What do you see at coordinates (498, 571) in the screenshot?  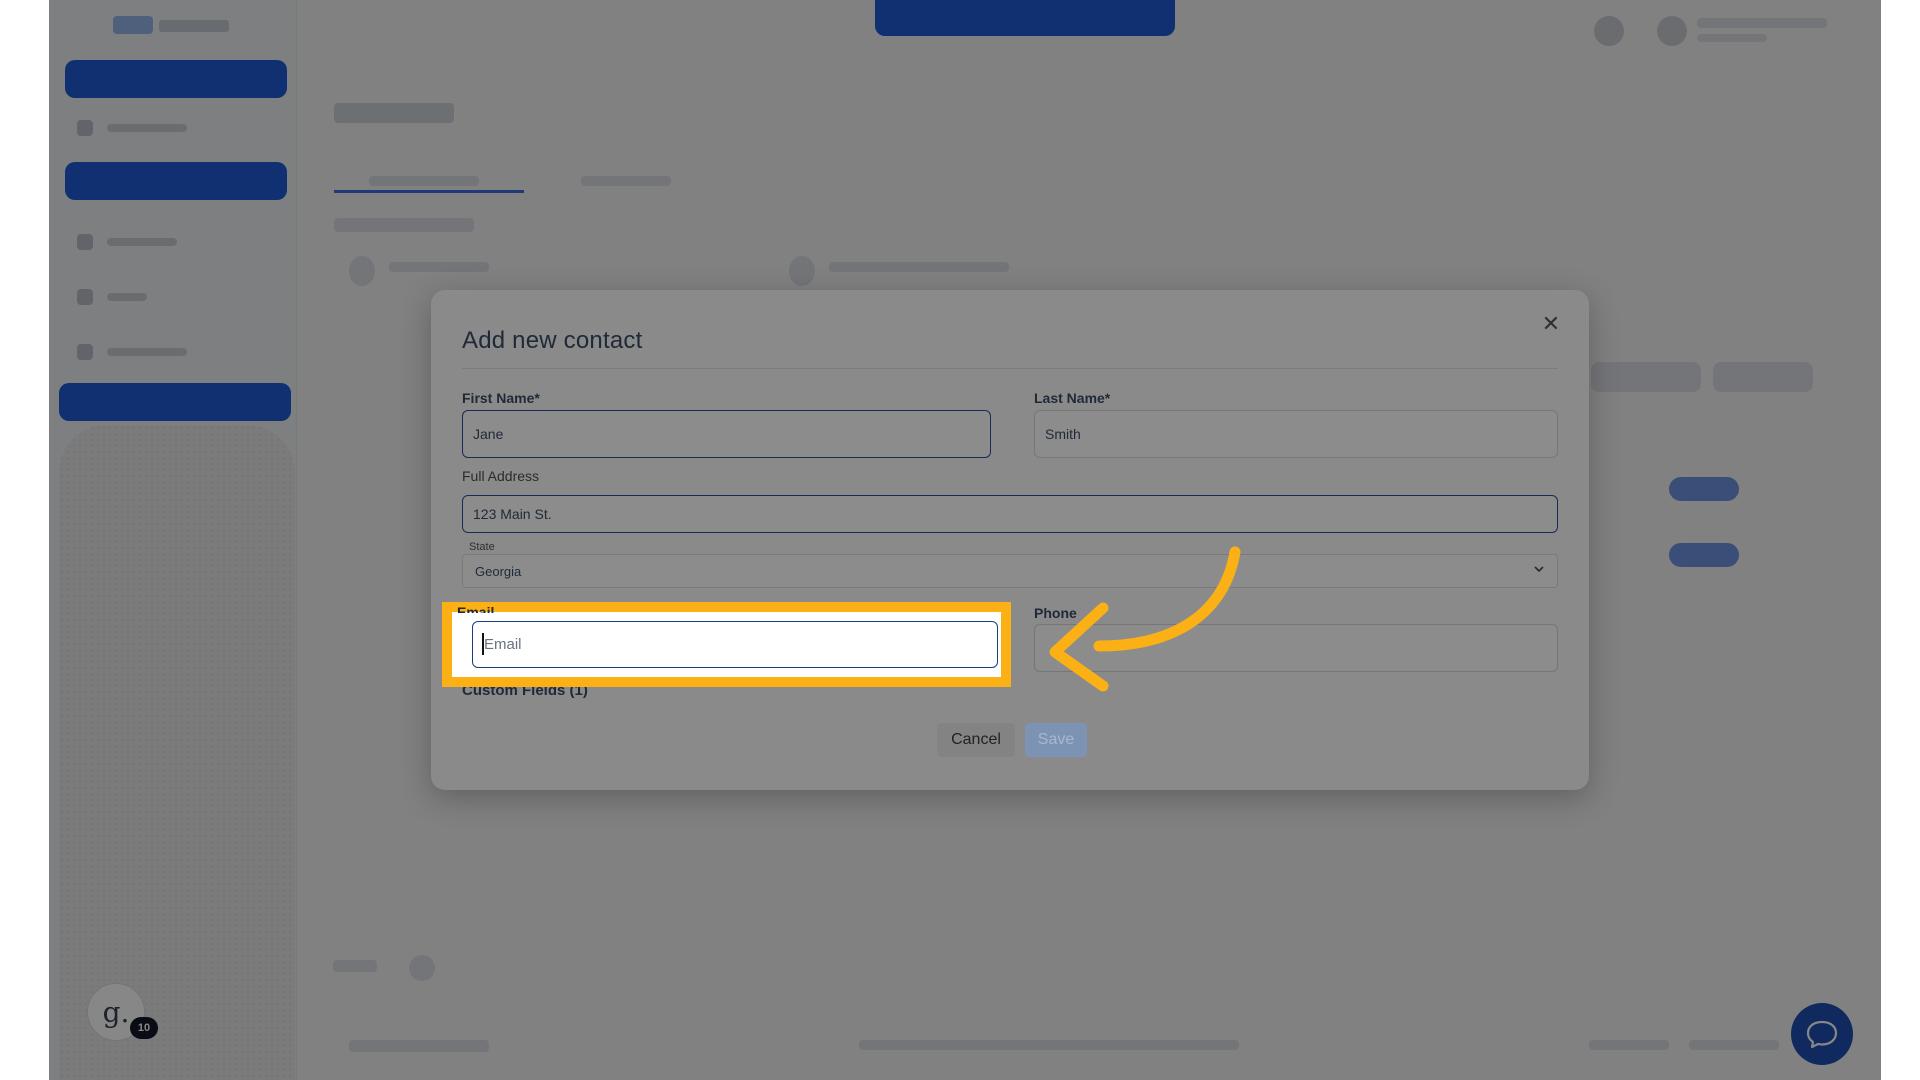 I see `state-value: Georgia` at bounding box center [498, 571].